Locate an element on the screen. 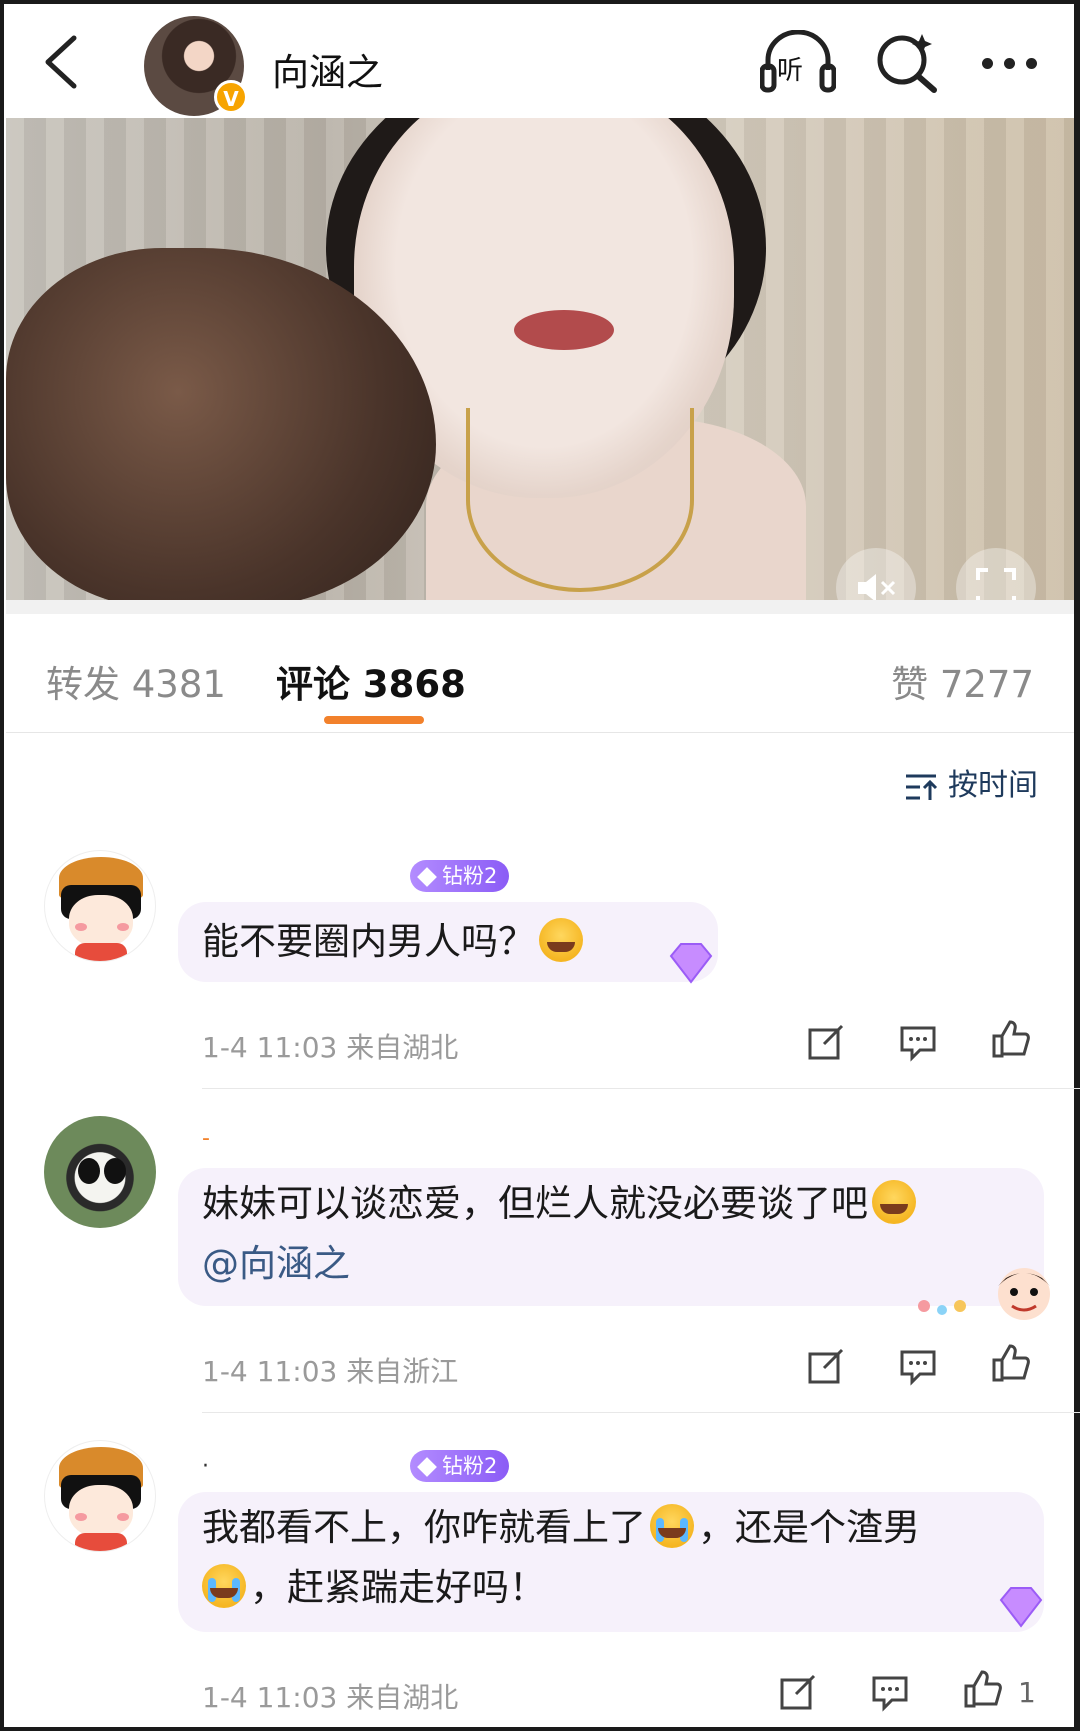  comment-text-line-2: ，赶紧踹走好吗！ is located at coordinates (374, 1588).